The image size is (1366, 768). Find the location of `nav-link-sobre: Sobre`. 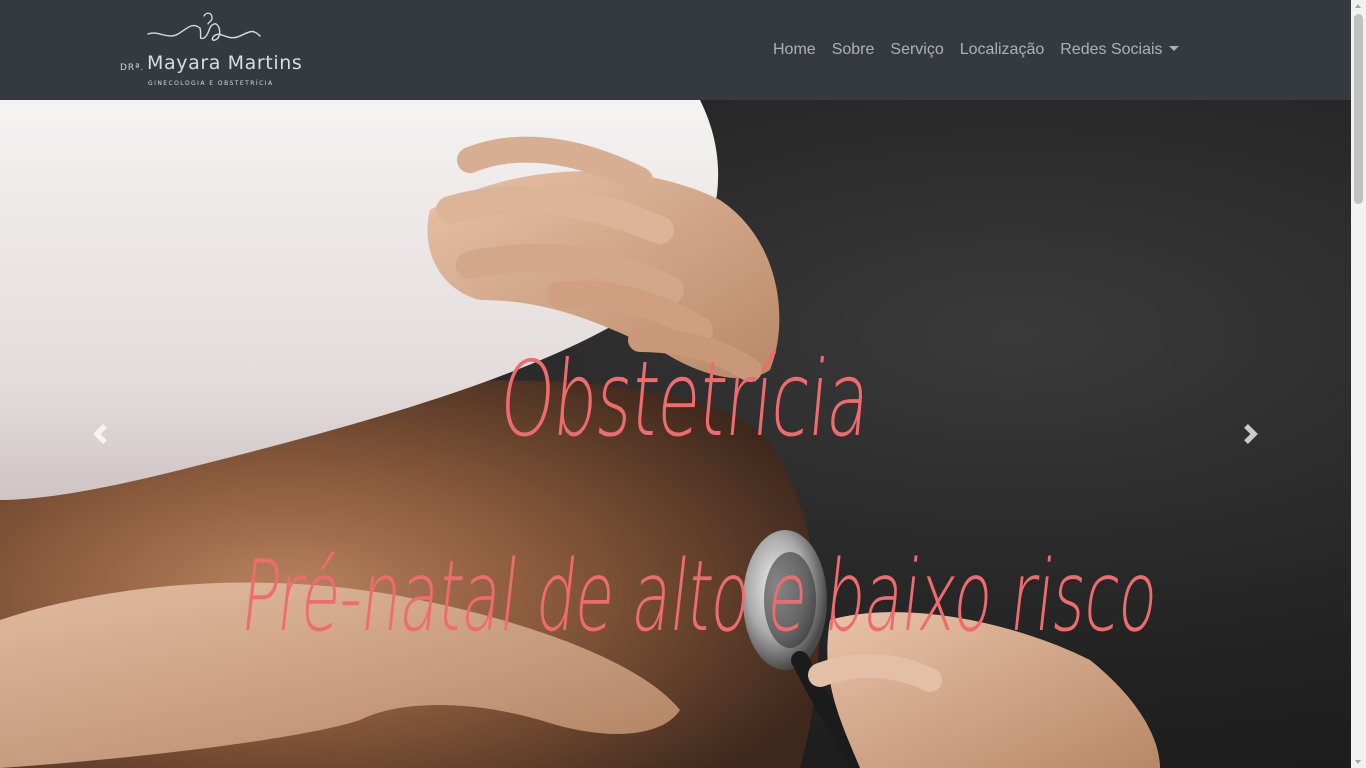

nav-link-sobre: Sobre is located at coordinates (853, 50).